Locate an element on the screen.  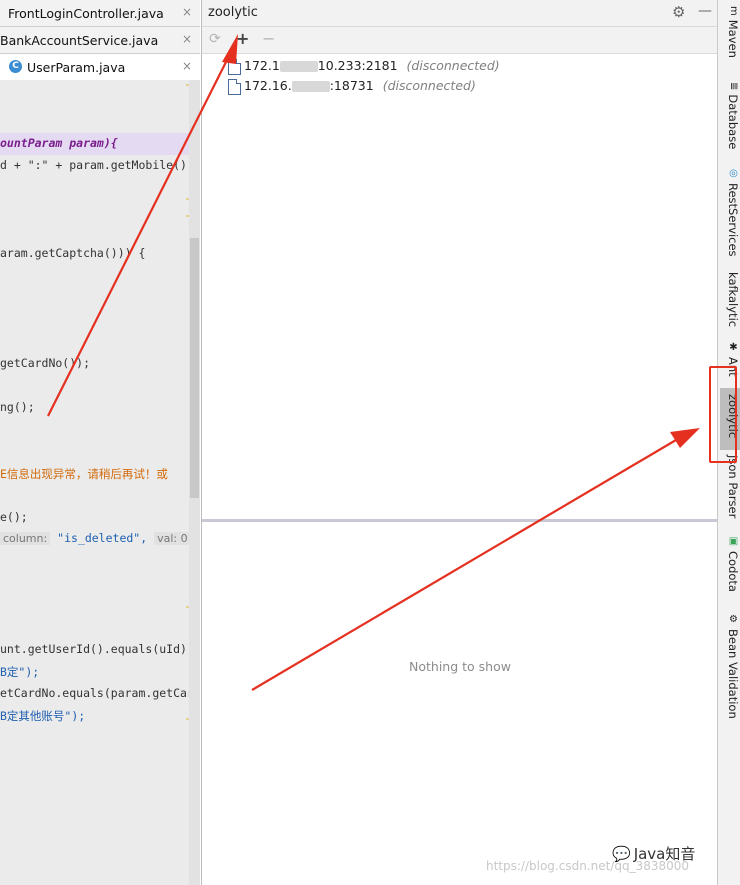
empty-state-text: Nothing to show is located at coordinates (460, 666).